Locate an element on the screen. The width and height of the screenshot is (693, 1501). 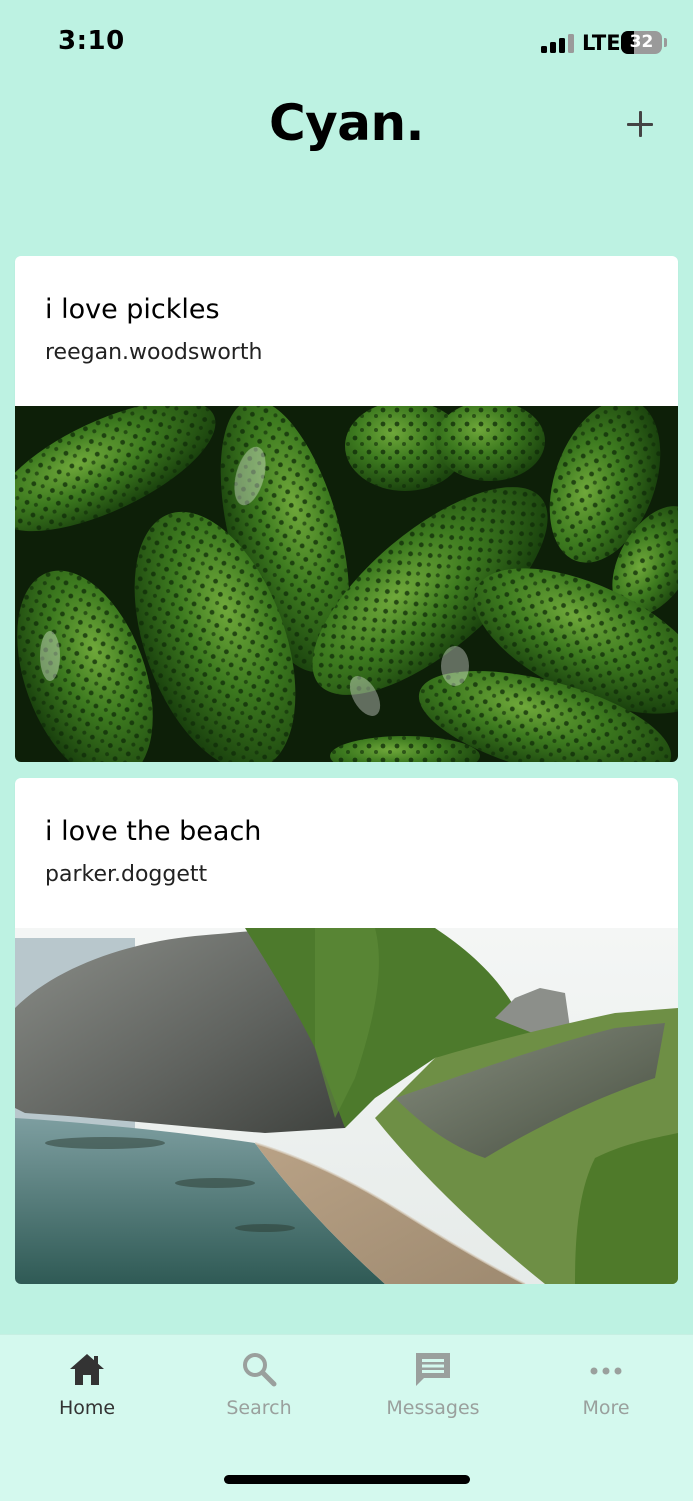
home-icon is located at coordinates (87, 1369).